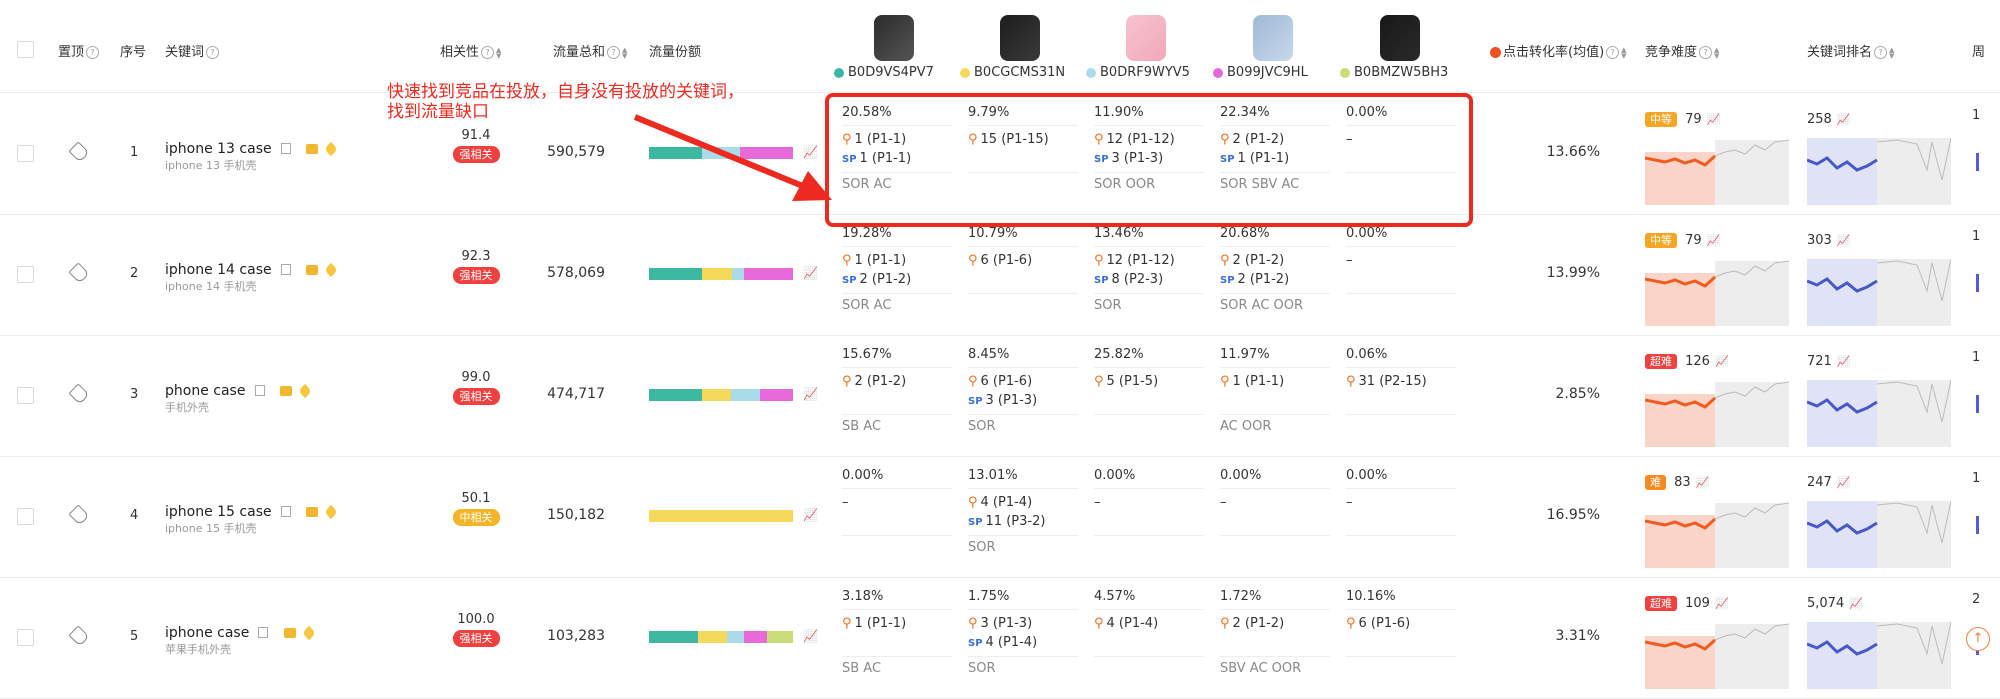 Image resolution: width=2000 pixels, height=699 pixels. What do you see at coordinates (1697, 603) in the screenshot?
I see `difficulty-value: 109` at bounding box center [1697, 603].